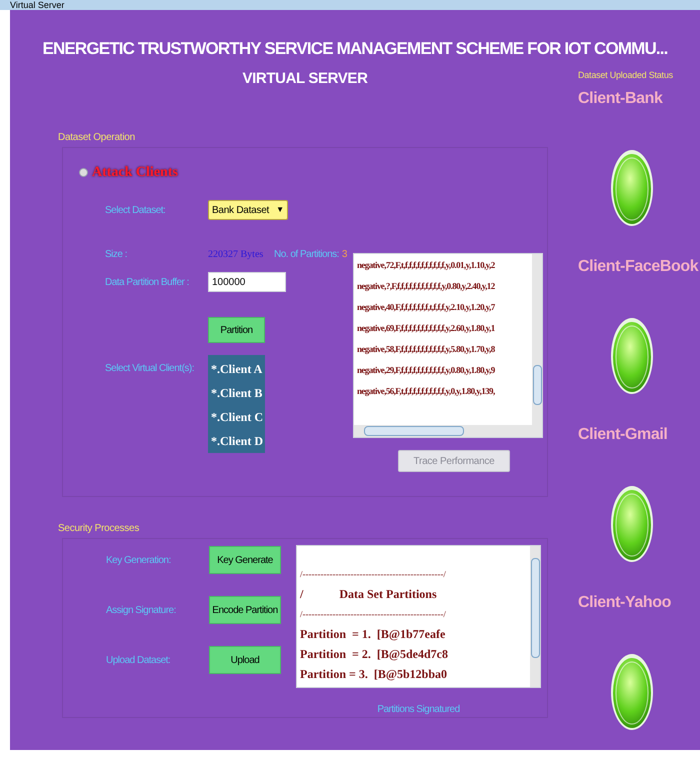  What do you see at coordinates (248, 210) in the screenshot?
I see `dataset-dropdown: Bank Dataset ▼` at bounding box center [248, 210].